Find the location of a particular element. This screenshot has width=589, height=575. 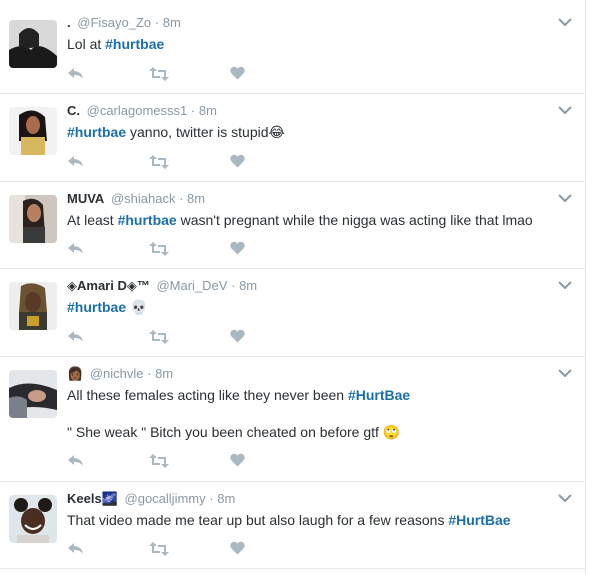

user-handle: @Mari_DeV is located at coordinates (191, 285).